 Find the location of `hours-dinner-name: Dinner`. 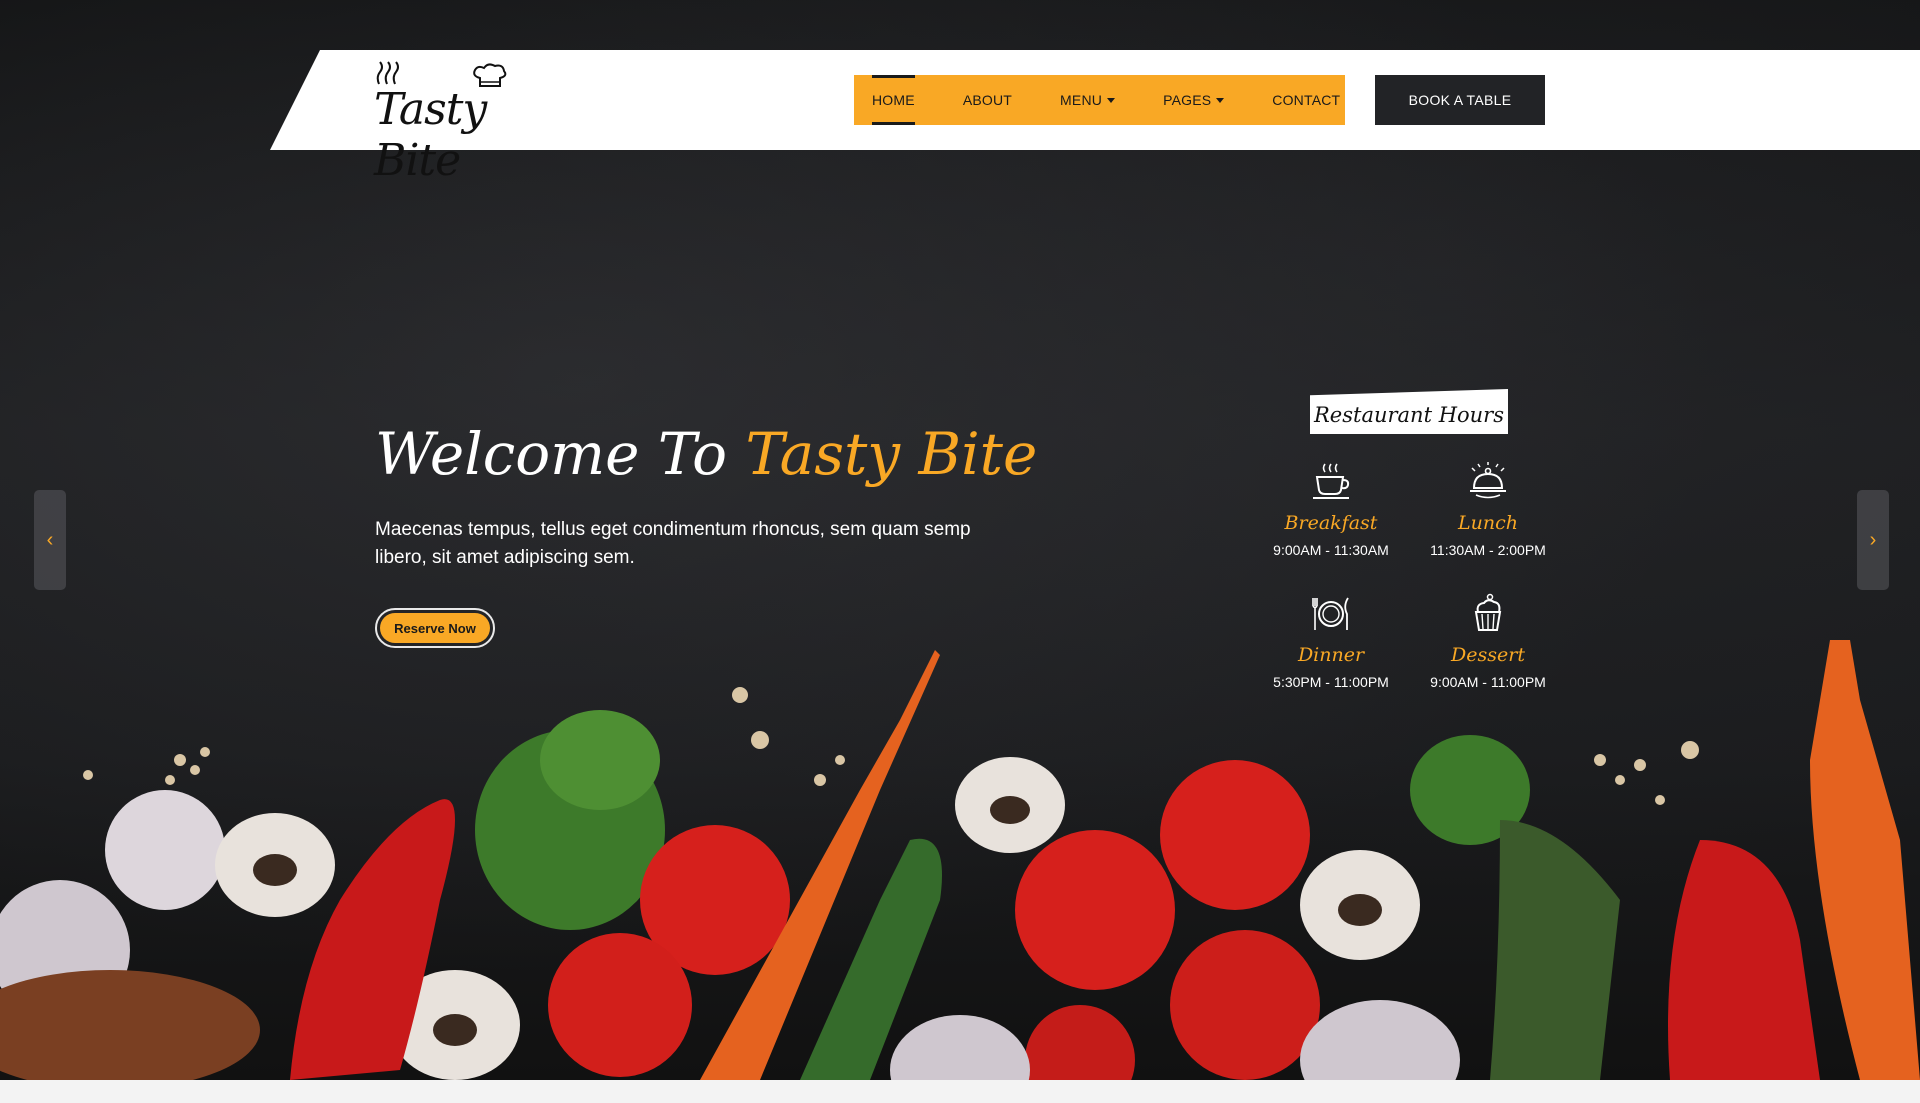

hours-dinner-name: Dinner is located at coordinates (1331, 655).